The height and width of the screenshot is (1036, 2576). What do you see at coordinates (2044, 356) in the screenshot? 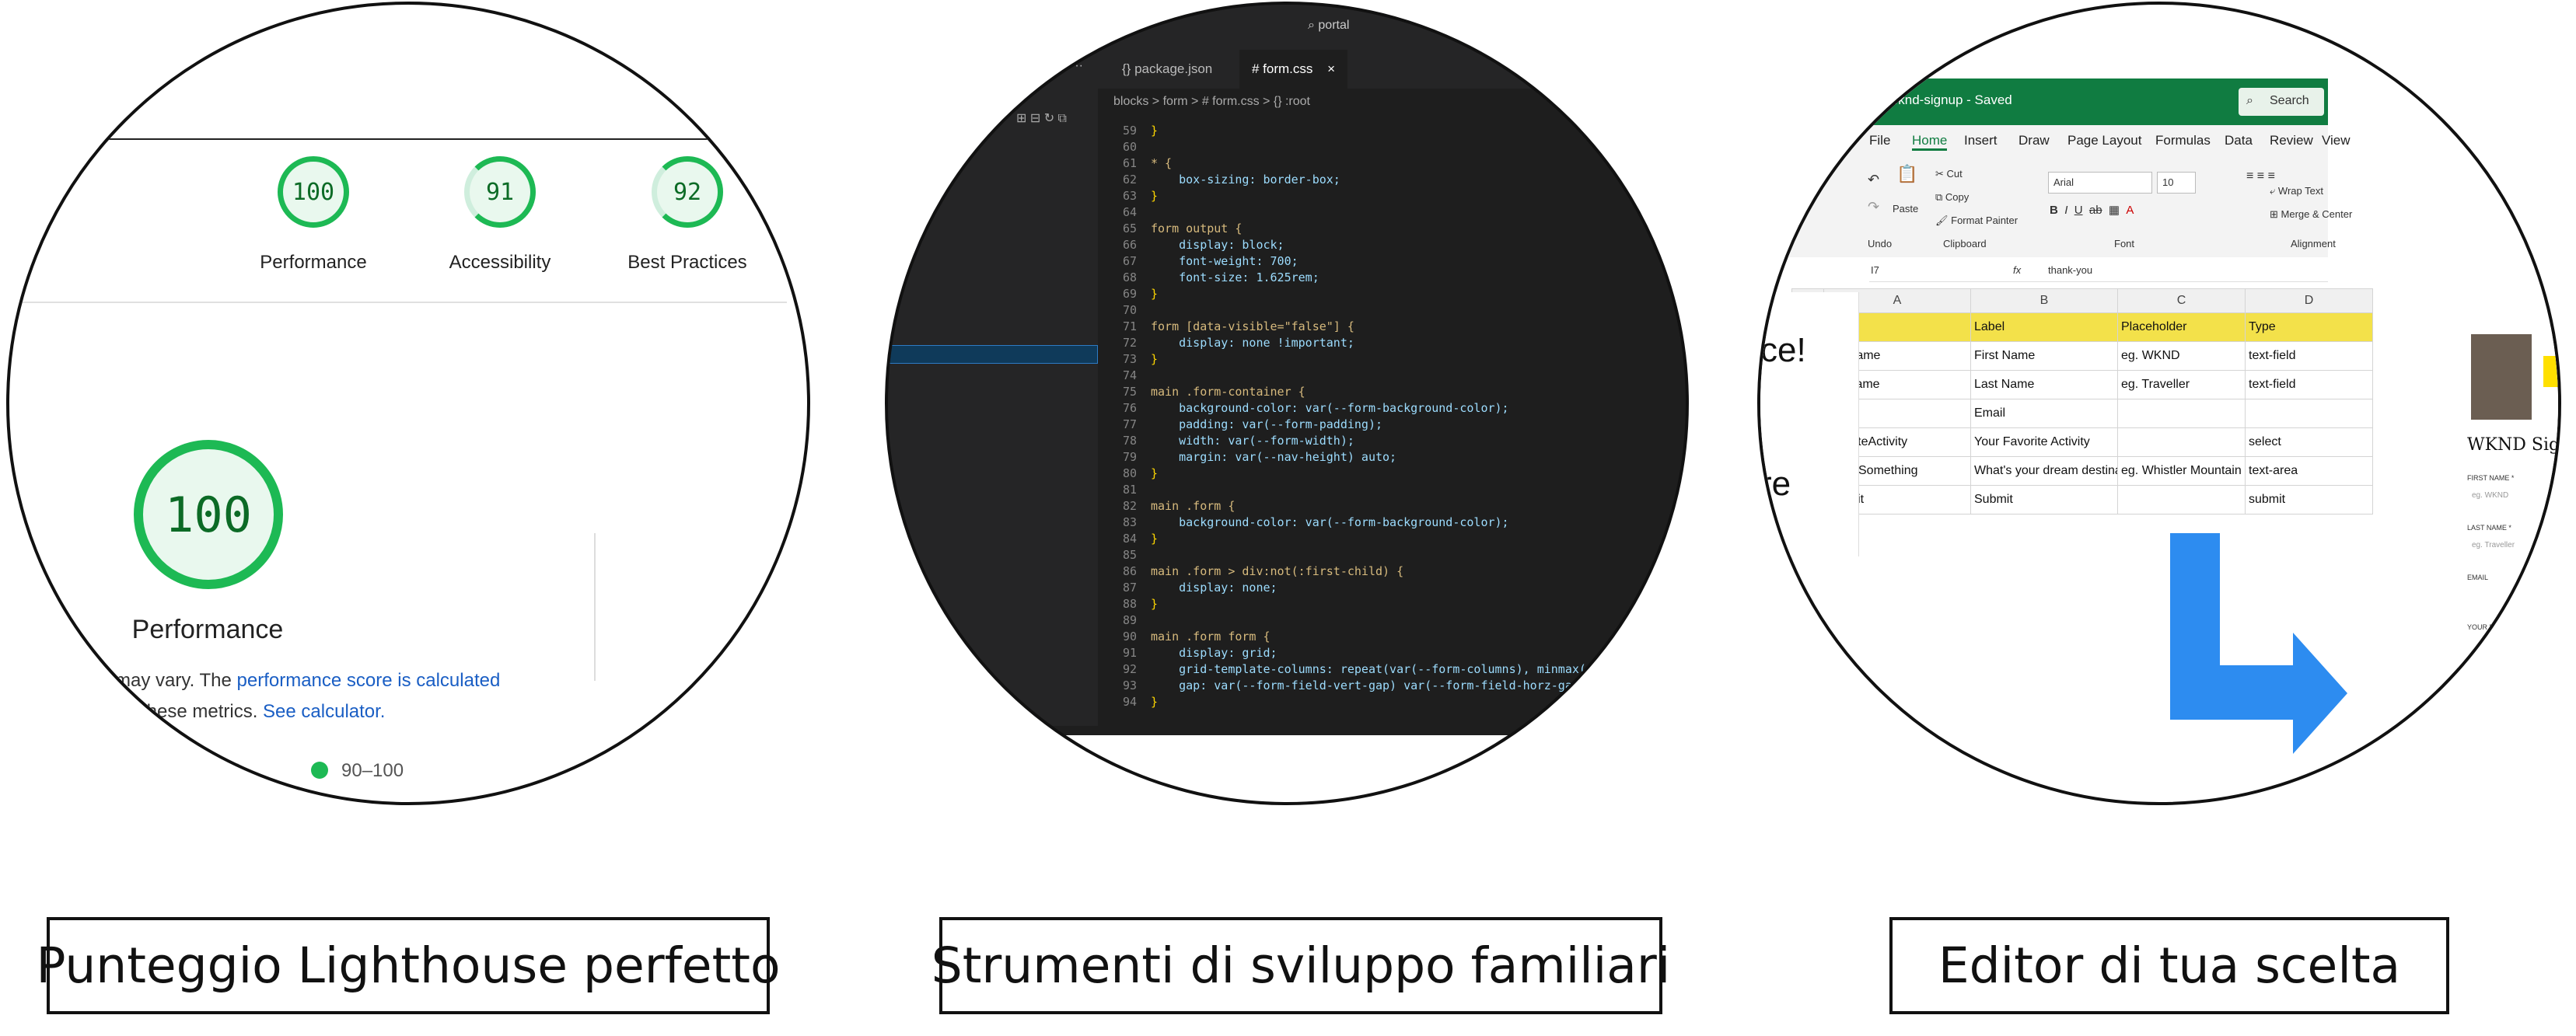
I see `table-cell: First Name` at bounding box center [2044, 356].